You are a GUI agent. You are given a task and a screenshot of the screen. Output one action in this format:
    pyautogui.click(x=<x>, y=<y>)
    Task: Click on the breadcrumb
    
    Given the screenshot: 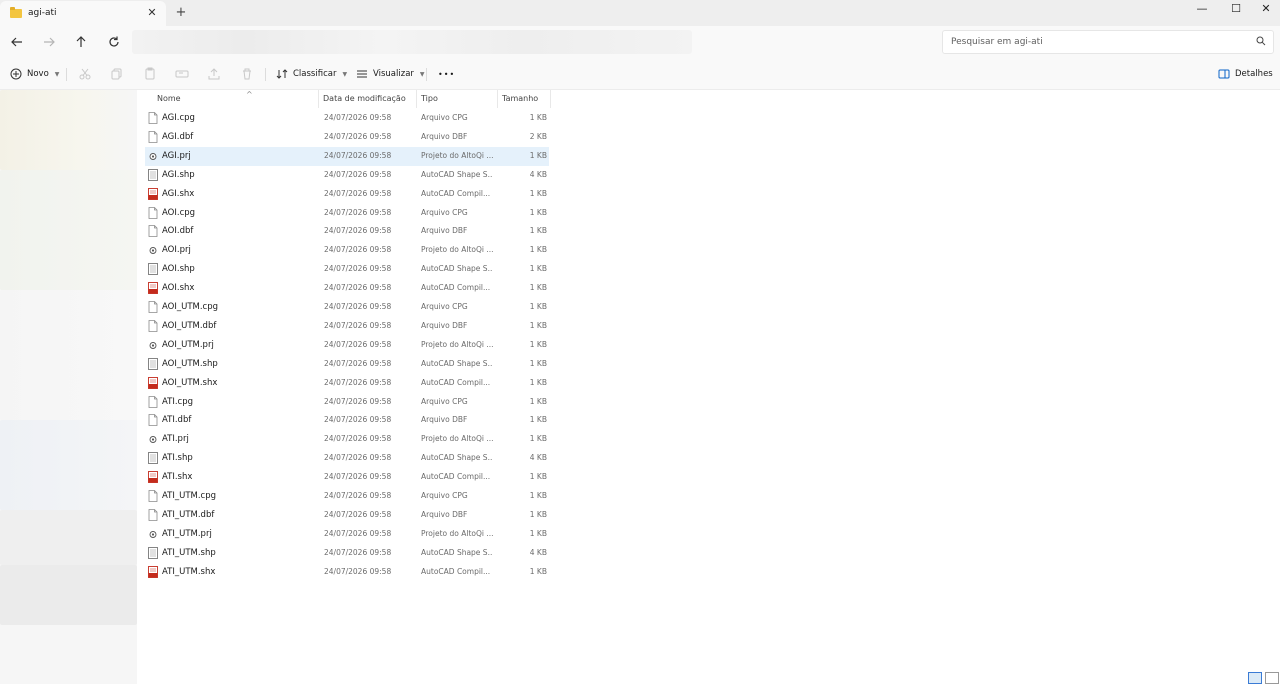 What is the action you would take?
    pyautogui.click(x=412, y=42)
    